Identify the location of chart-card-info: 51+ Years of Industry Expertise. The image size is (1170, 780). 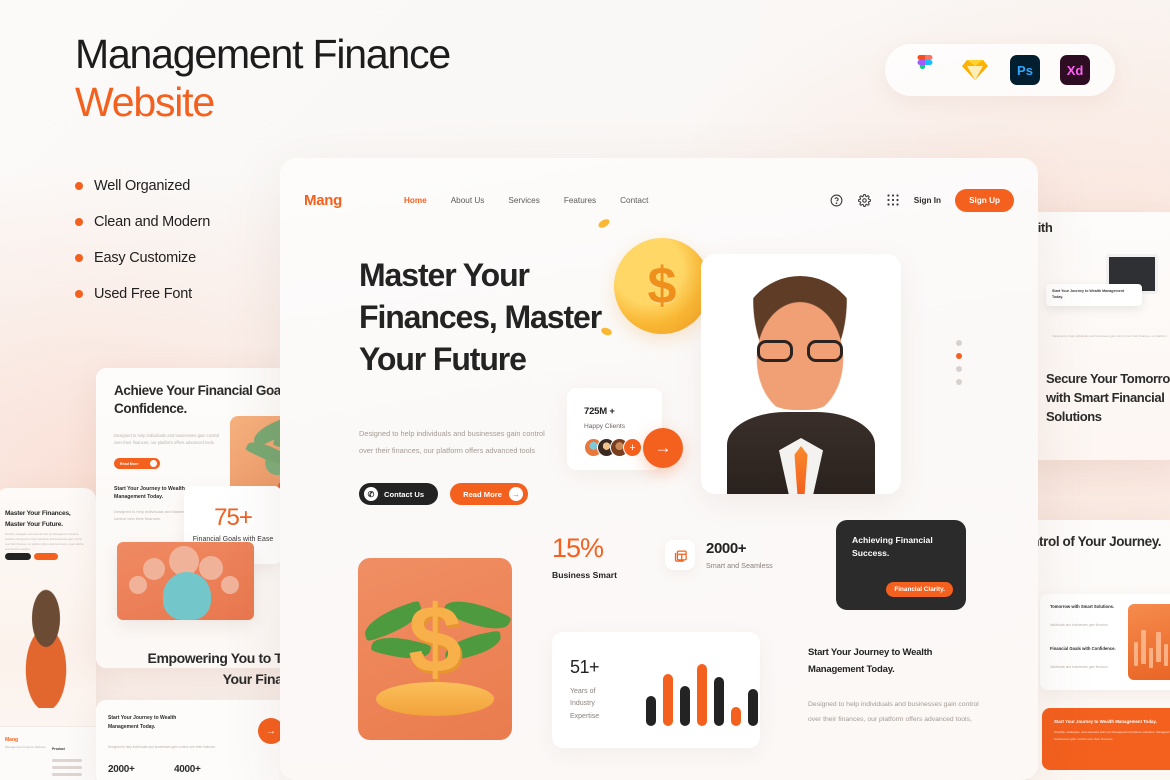
(596, 690).